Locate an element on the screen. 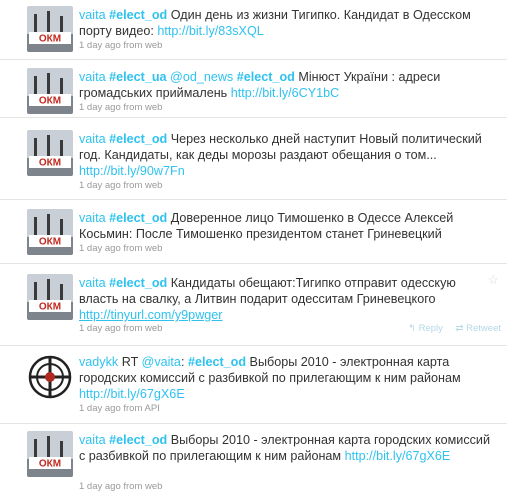  avatar is located at coordinates (50, 377).